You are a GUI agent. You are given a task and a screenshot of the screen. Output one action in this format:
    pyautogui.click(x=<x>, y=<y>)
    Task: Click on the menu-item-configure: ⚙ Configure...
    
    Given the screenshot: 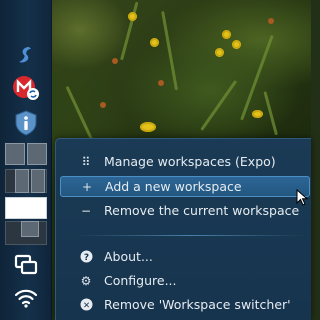 What is the action you would take?
    pyautogui.click(x=185, y=280)
    